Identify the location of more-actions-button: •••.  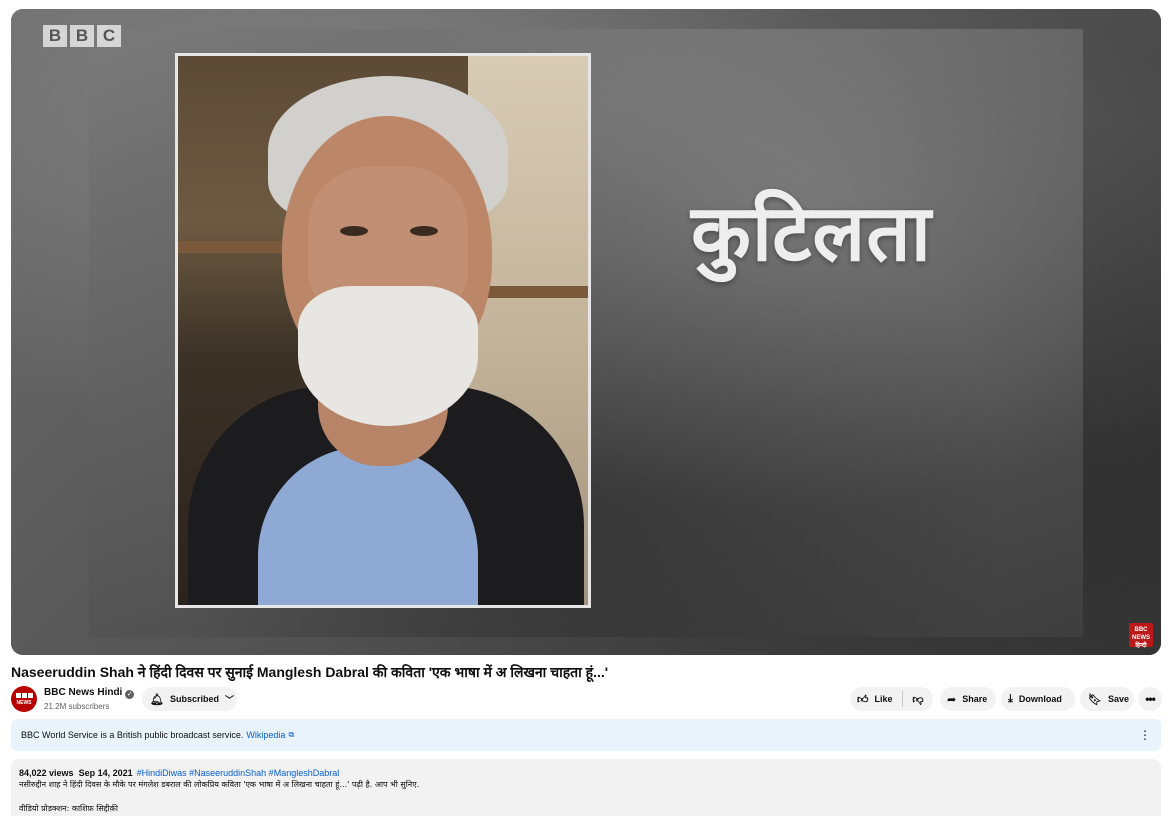
(1150, 699).